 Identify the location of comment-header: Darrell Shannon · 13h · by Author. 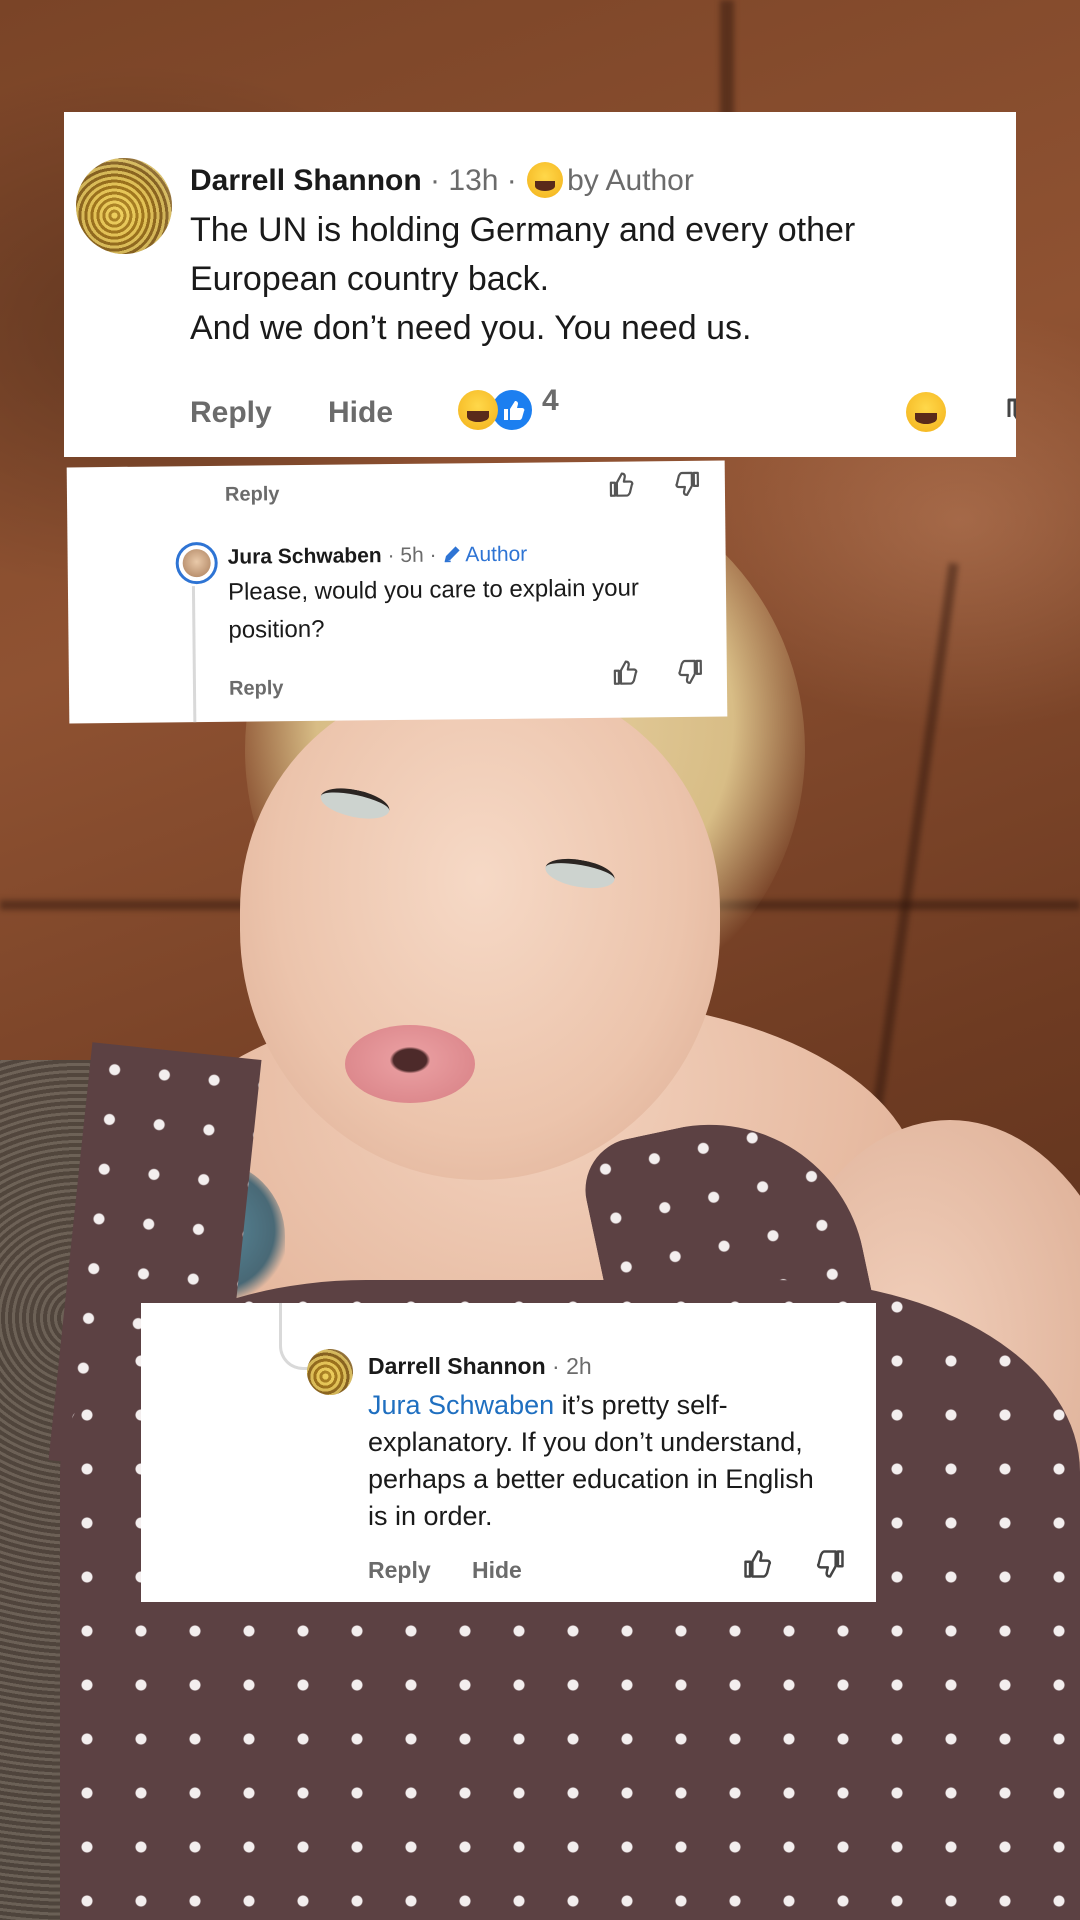
(442, 182).